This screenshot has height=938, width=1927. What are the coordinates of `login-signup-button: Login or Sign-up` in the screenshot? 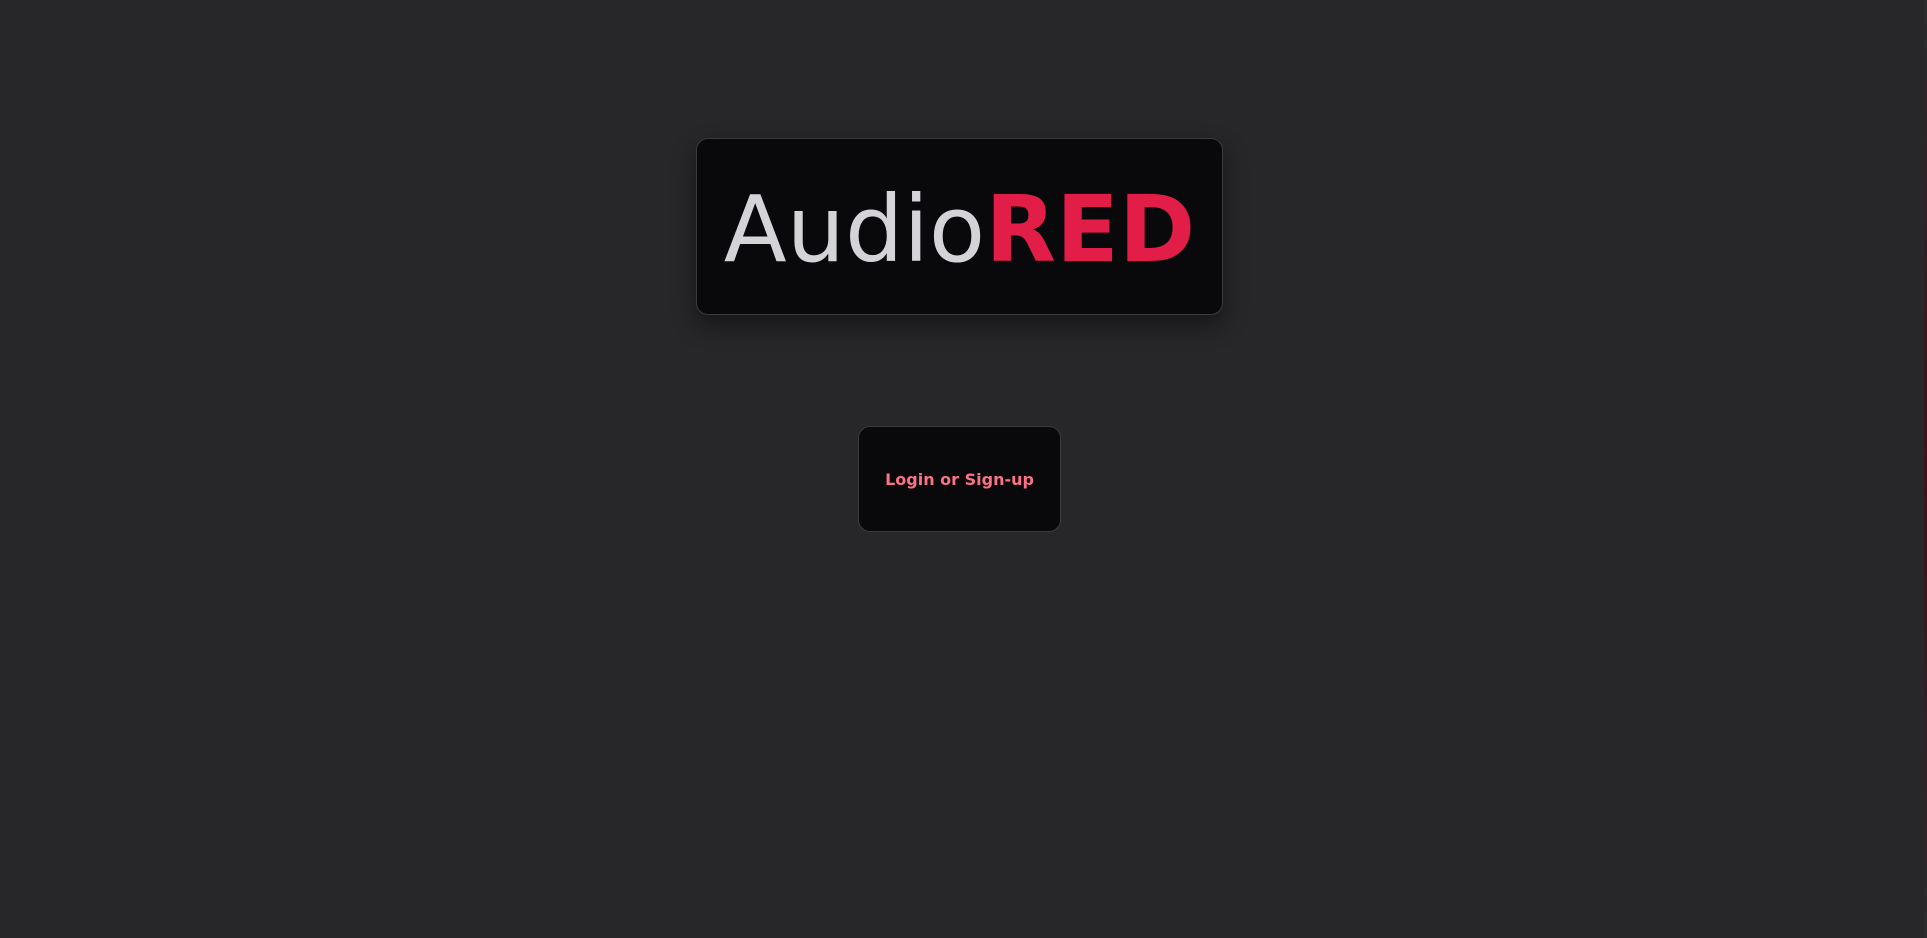 It's located at (959, 479).